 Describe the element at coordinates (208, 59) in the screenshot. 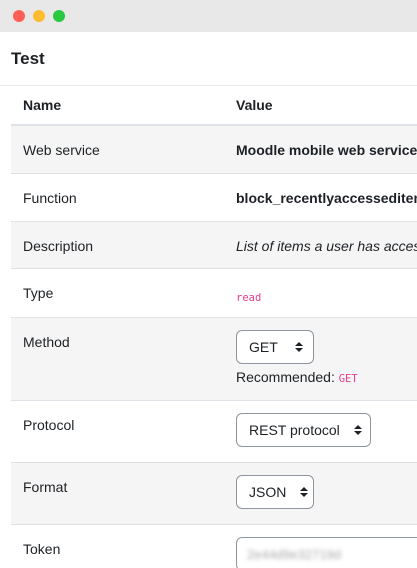

I see `page-title: Test` at that location.